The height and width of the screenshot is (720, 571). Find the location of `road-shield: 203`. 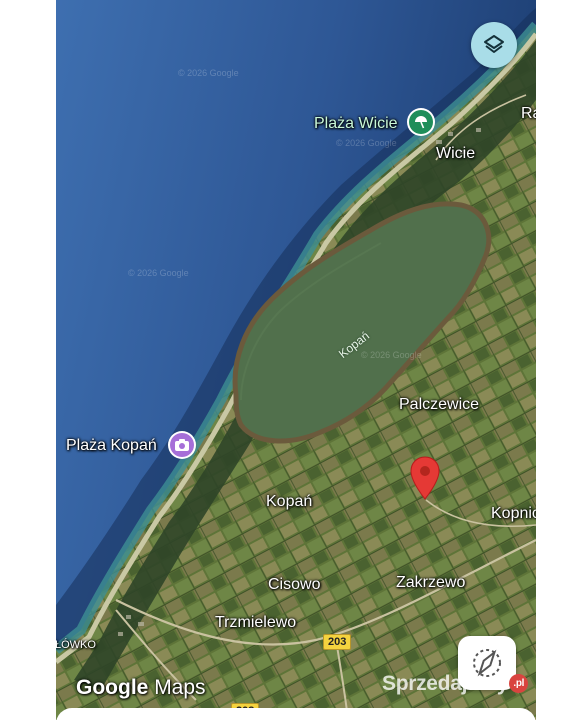

road-shield: 203 is located at coordinates (337, 642).